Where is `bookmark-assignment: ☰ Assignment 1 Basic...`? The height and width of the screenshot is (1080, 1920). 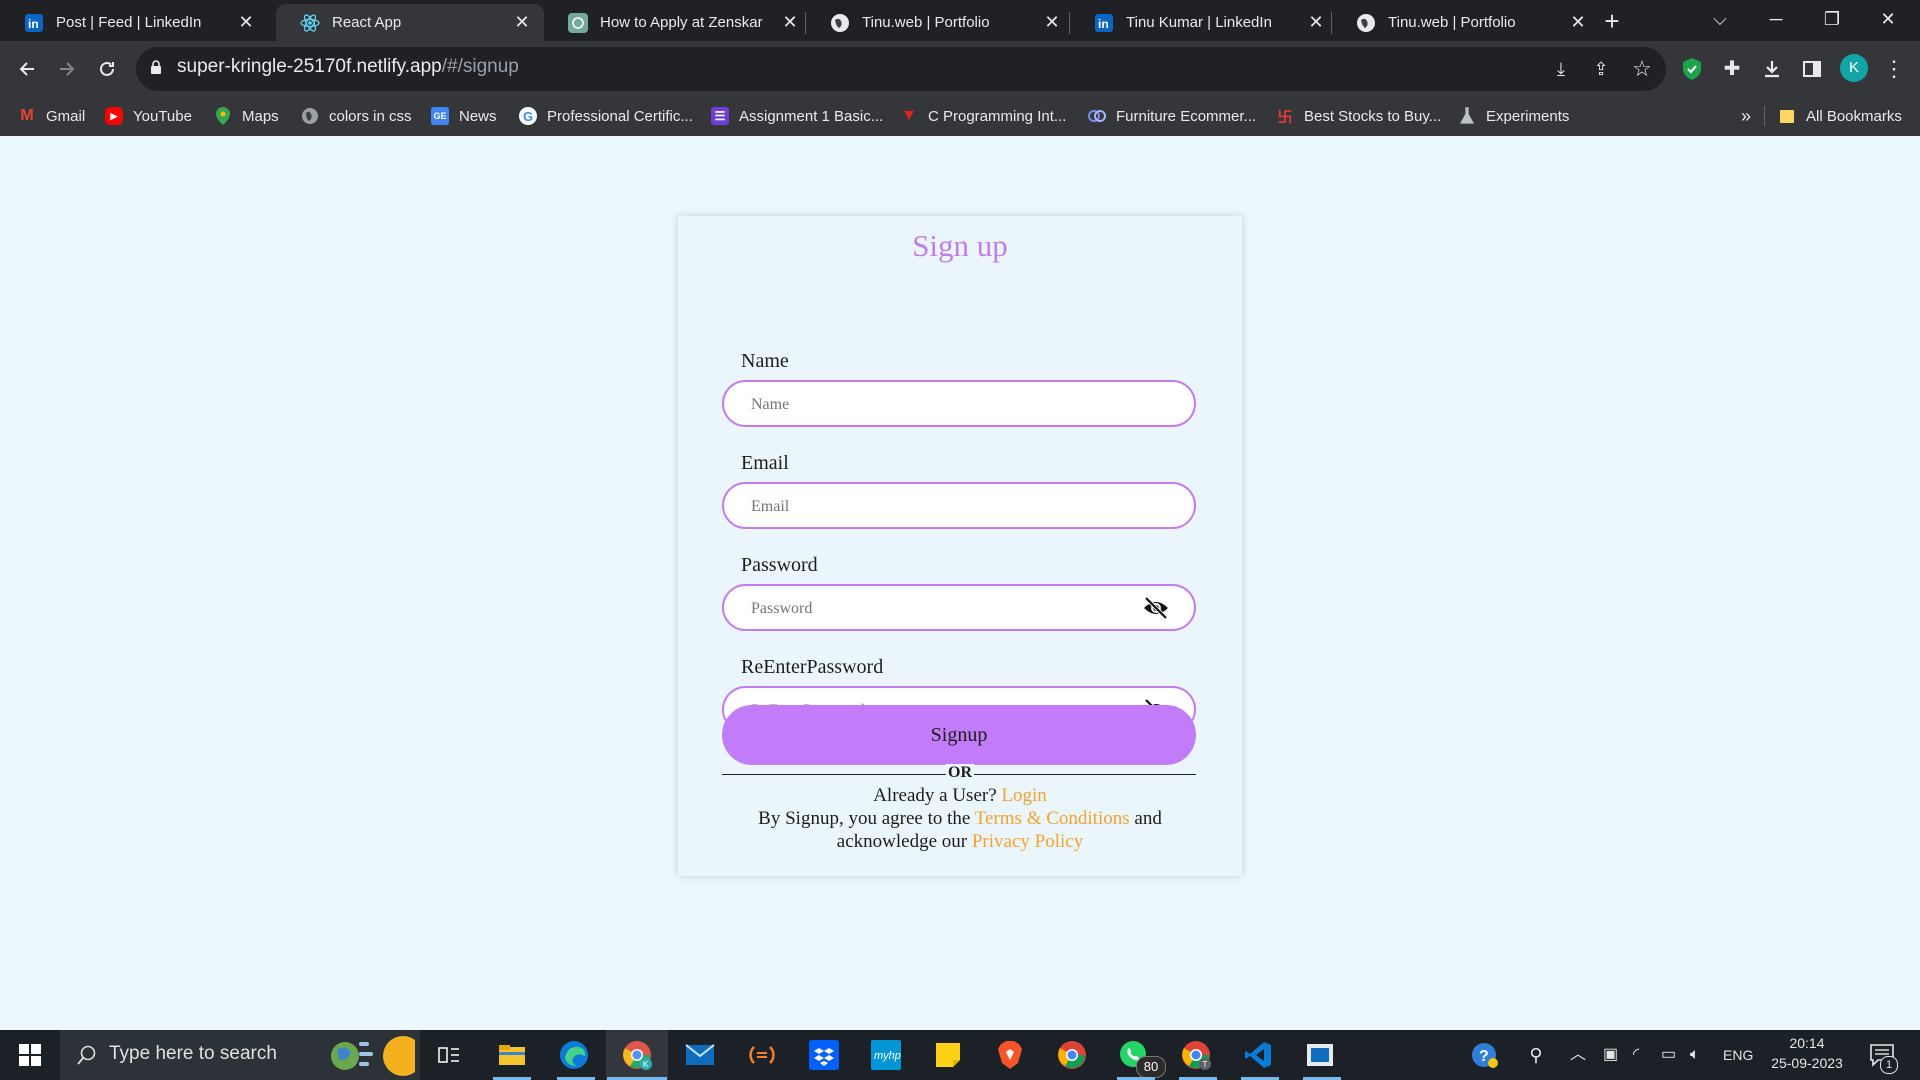 bookmark-assignment: ☰ Assignment 1 Basic... is located at coordinates (797, 116).